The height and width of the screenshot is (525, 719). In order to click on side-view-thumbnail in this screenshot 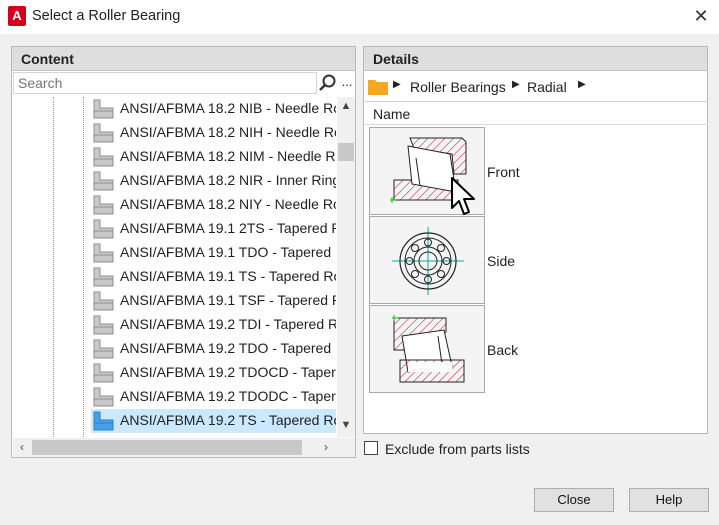, I will do `click(427, 260)`.